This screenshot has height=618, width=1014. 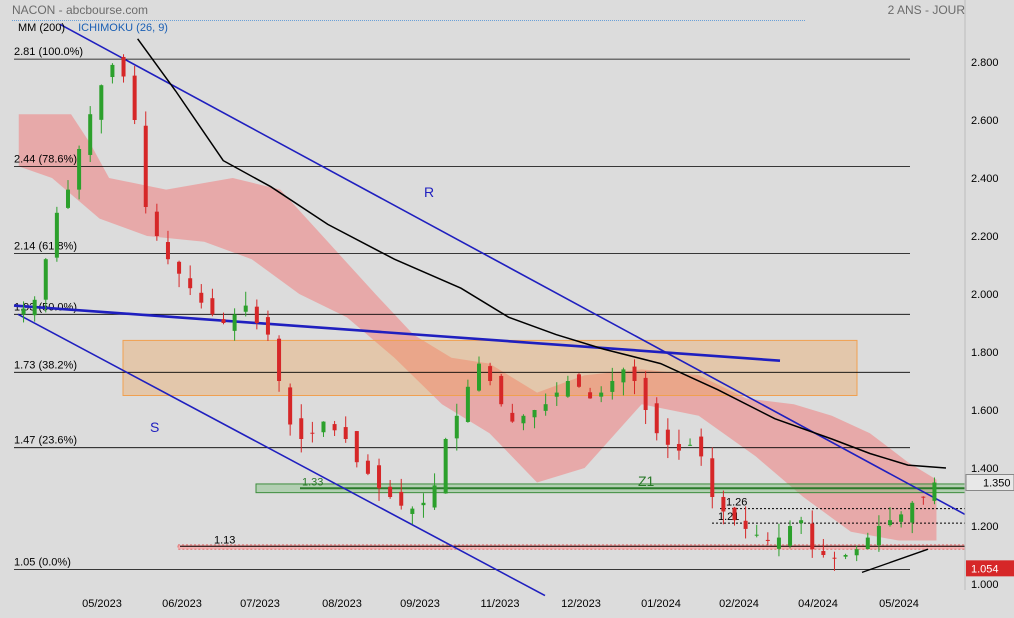 What do you see at coordinates (260, 604) in the screenshot?
I see `x-tick-label: 07/2023` at bounding box center [260, 604].